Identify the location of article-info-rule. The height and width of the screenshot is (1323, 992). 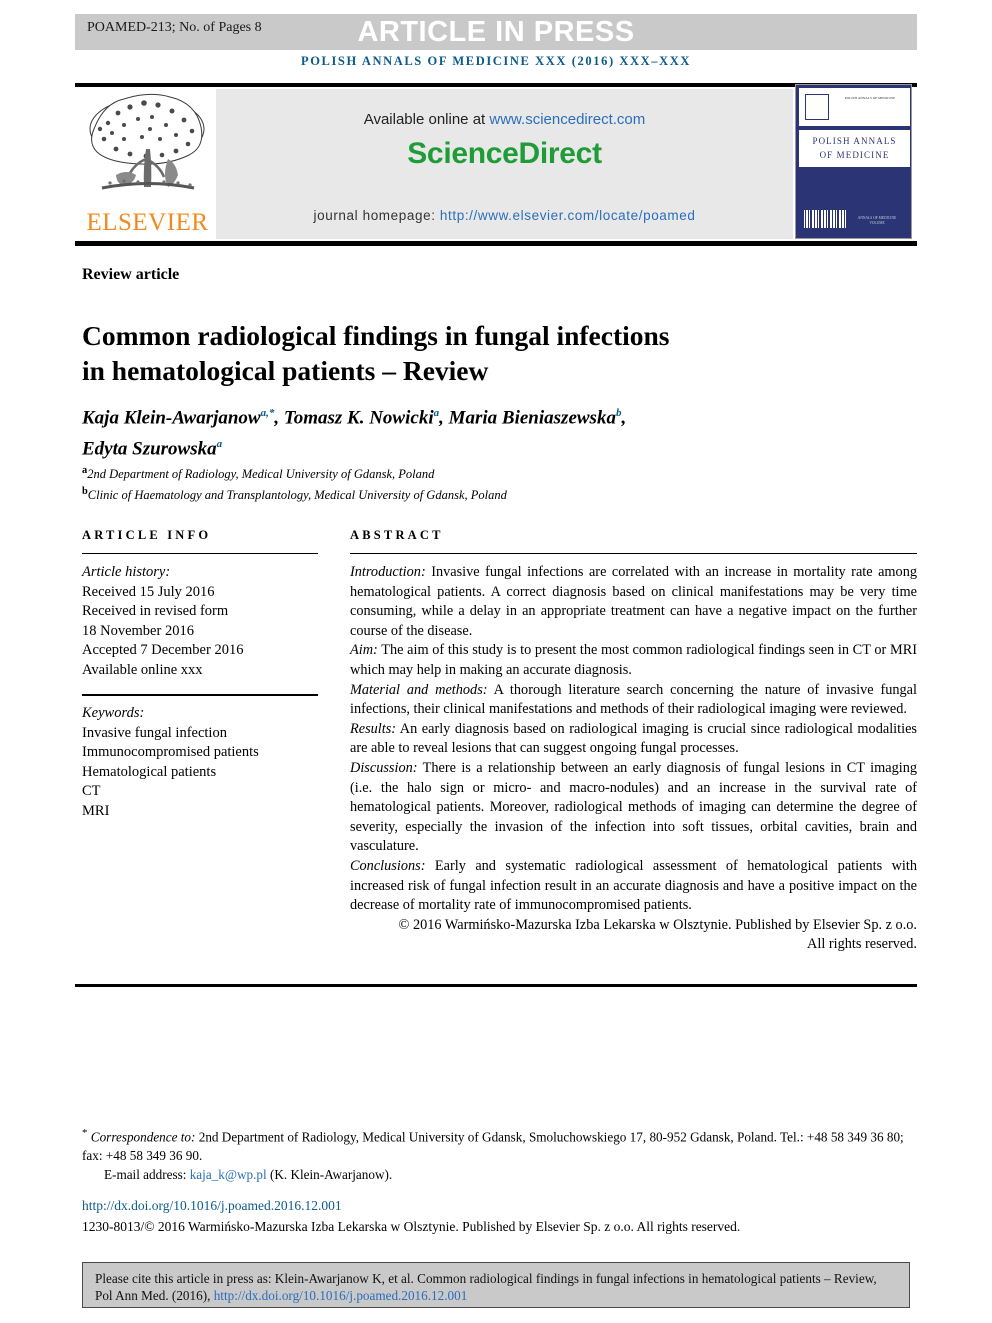
(200, 553).